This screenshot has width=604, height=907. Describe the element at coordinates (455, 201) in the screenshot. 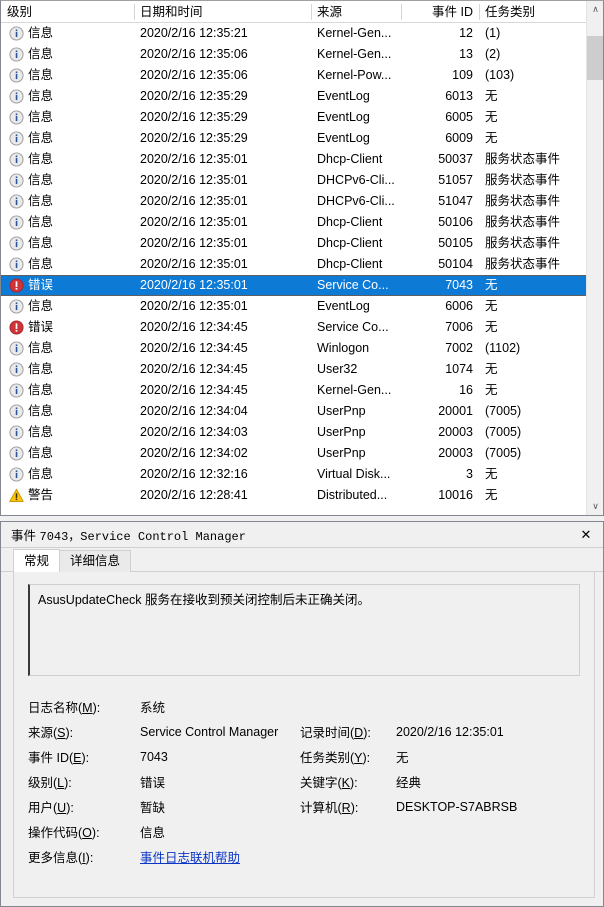

I see `cell-event-id: 51047` at that location.